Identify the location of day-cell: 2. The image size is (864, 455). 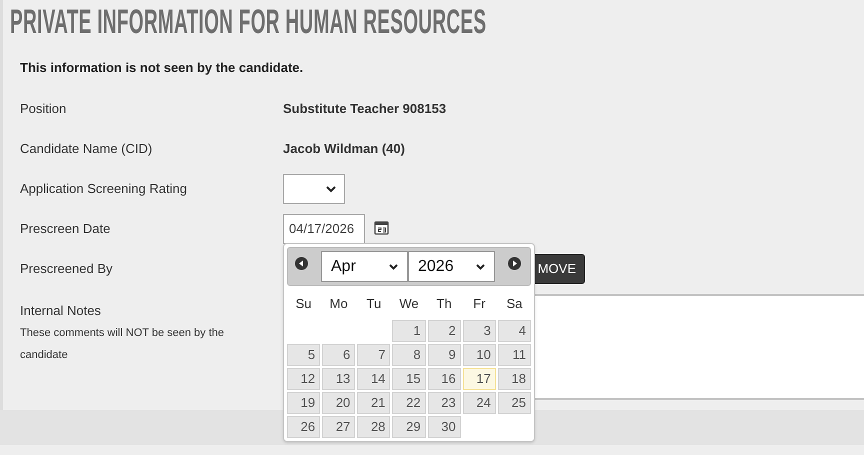
(444, 331).